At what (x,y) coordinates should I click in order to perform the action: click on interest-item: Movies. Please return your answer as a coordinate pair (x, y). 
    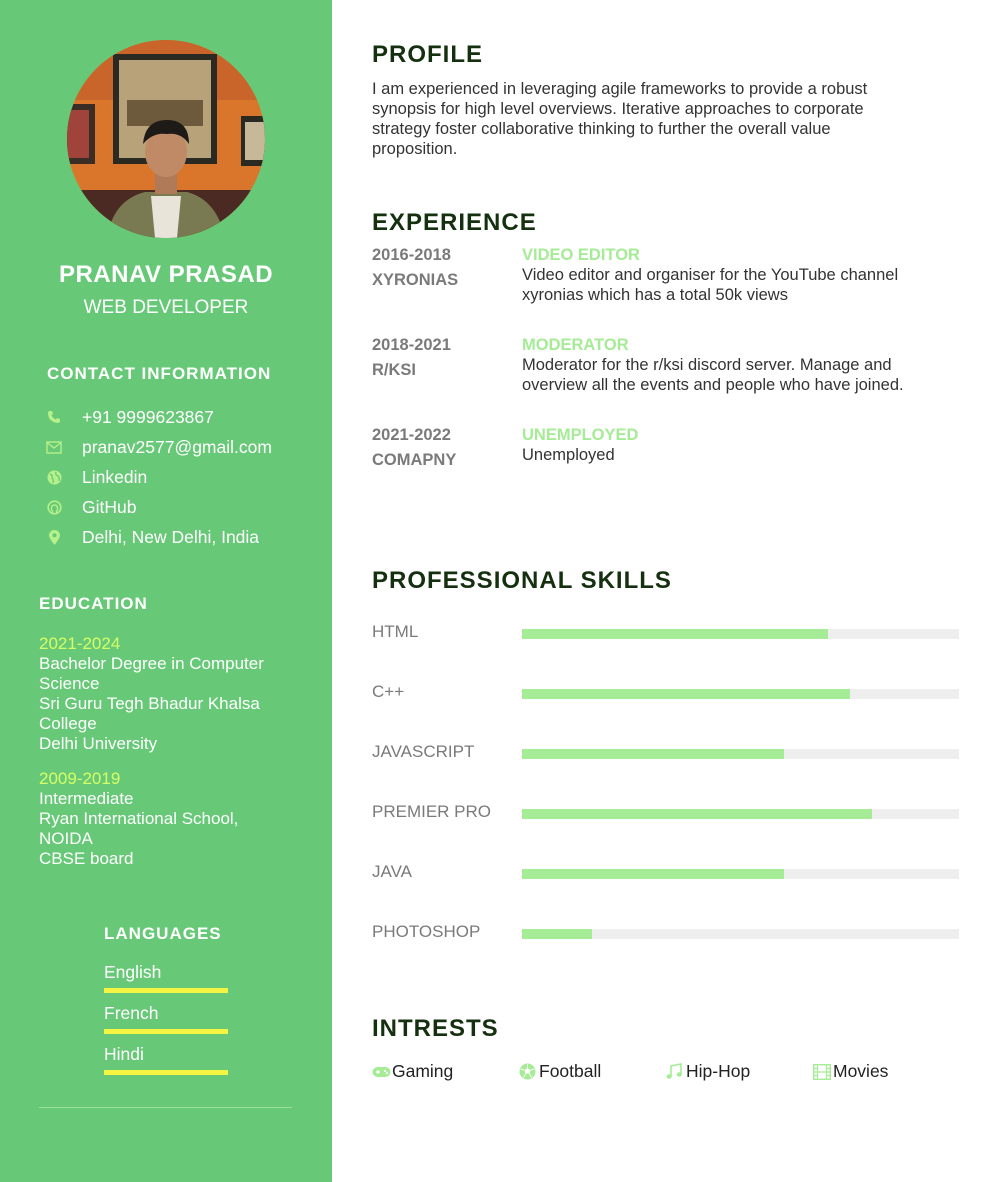
    Looking at the image, I should click on (886, 1071).